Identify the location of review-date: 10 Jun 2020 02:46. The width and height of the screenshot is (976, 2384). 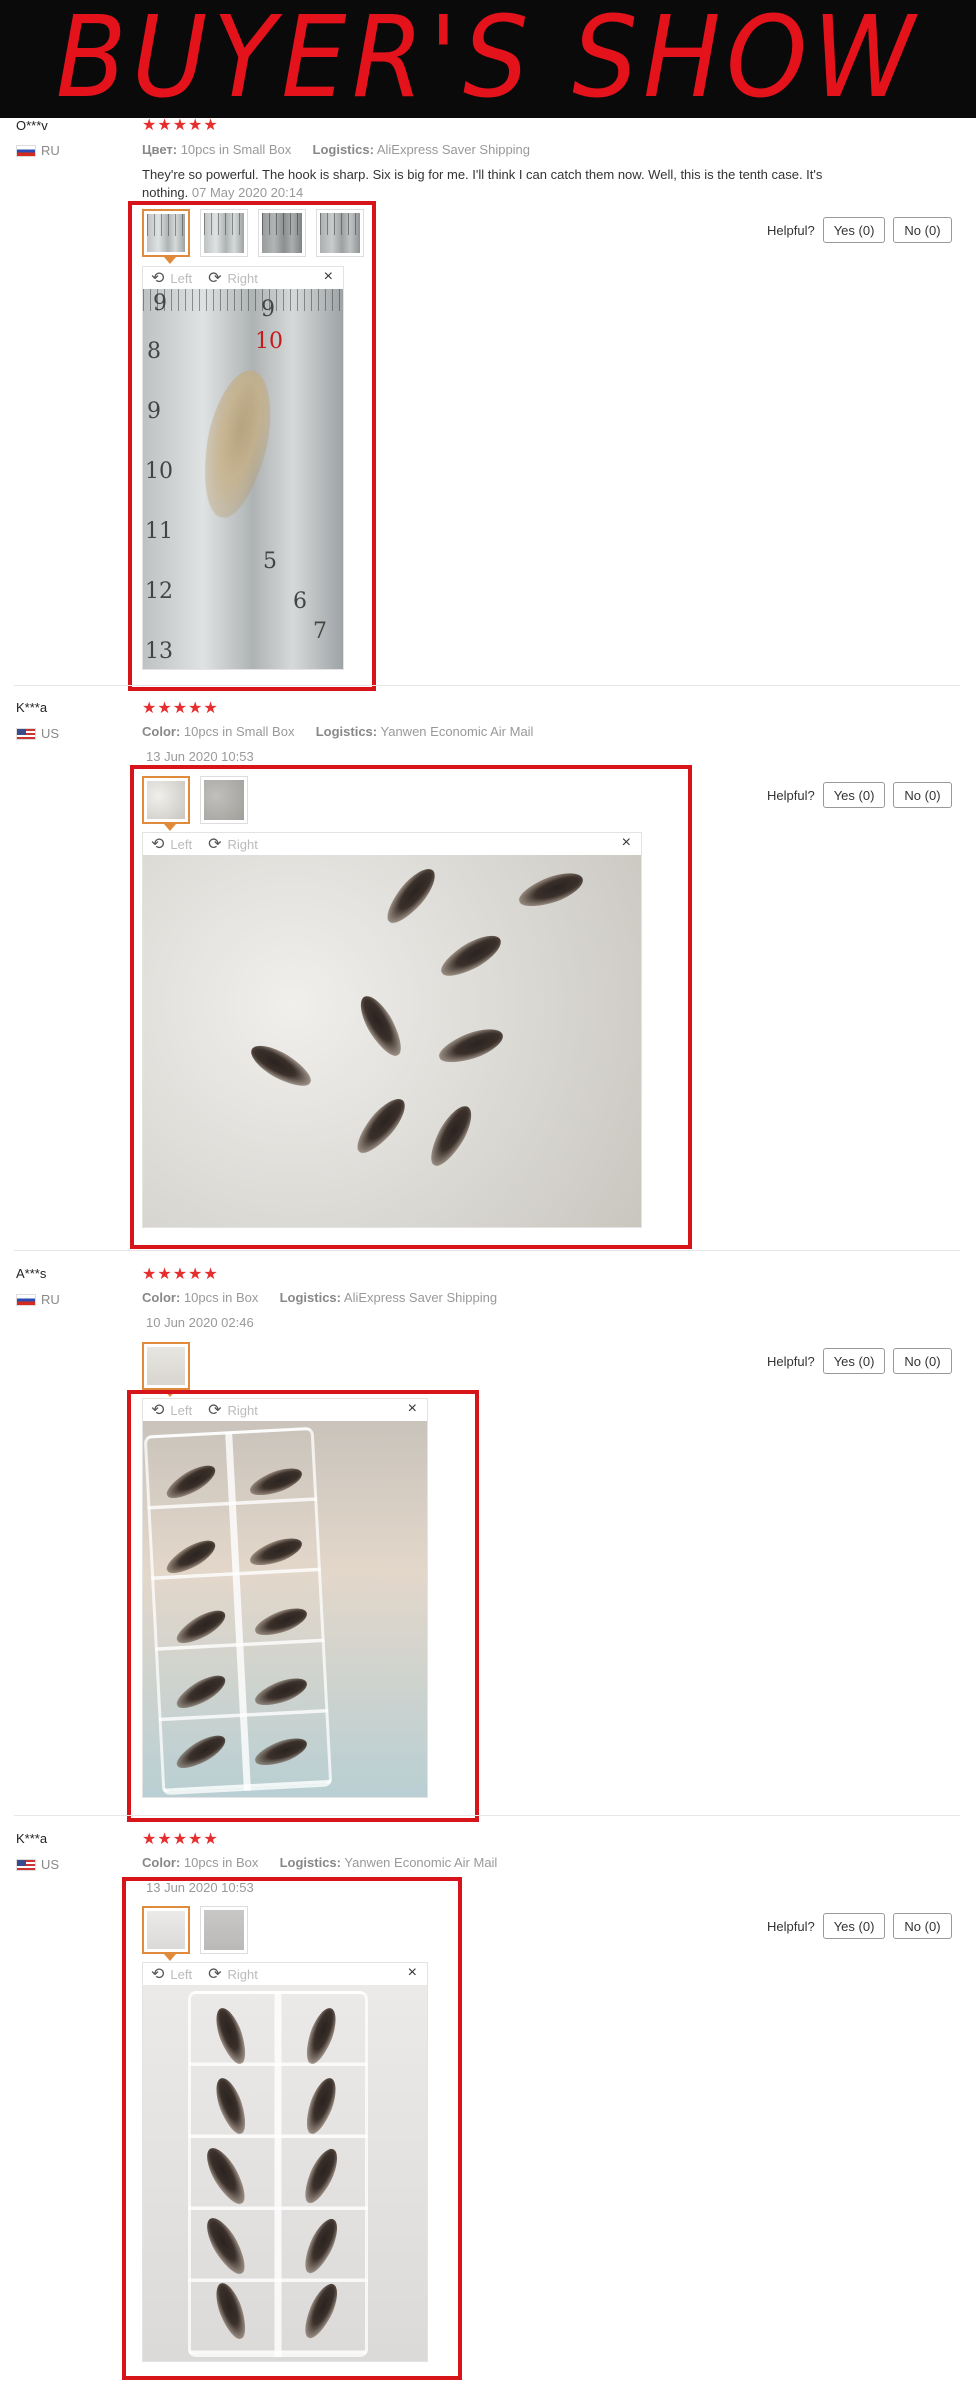
(200, 1322).